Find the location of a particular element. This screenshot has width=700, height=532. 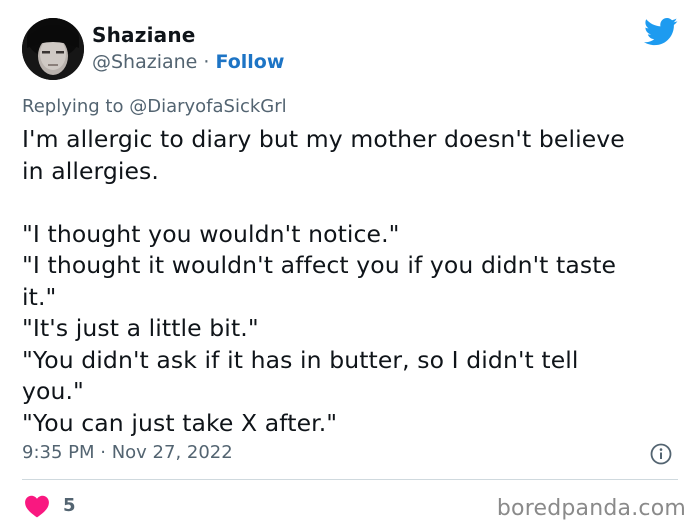

twitter-bird-icon is located at coordinates (661, 32).